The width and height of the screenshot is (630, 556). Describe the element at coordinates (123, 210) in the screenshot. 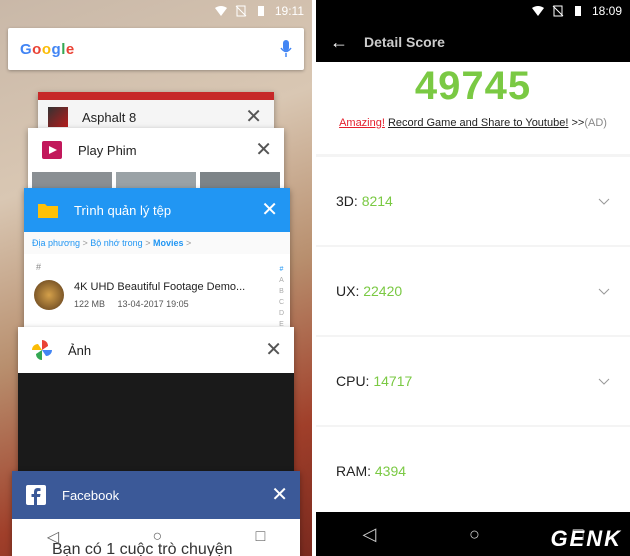

I see `card-title: Trình quản lý tệp` at that location.